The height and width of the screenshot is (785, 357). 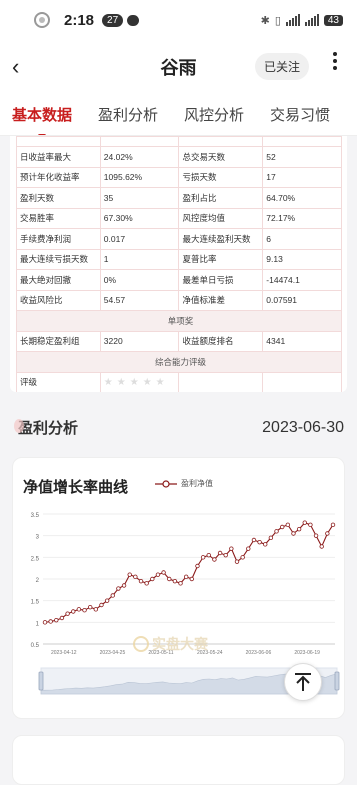 I want to click on legend-label: 盈利净值, so click(x=197, y=483).